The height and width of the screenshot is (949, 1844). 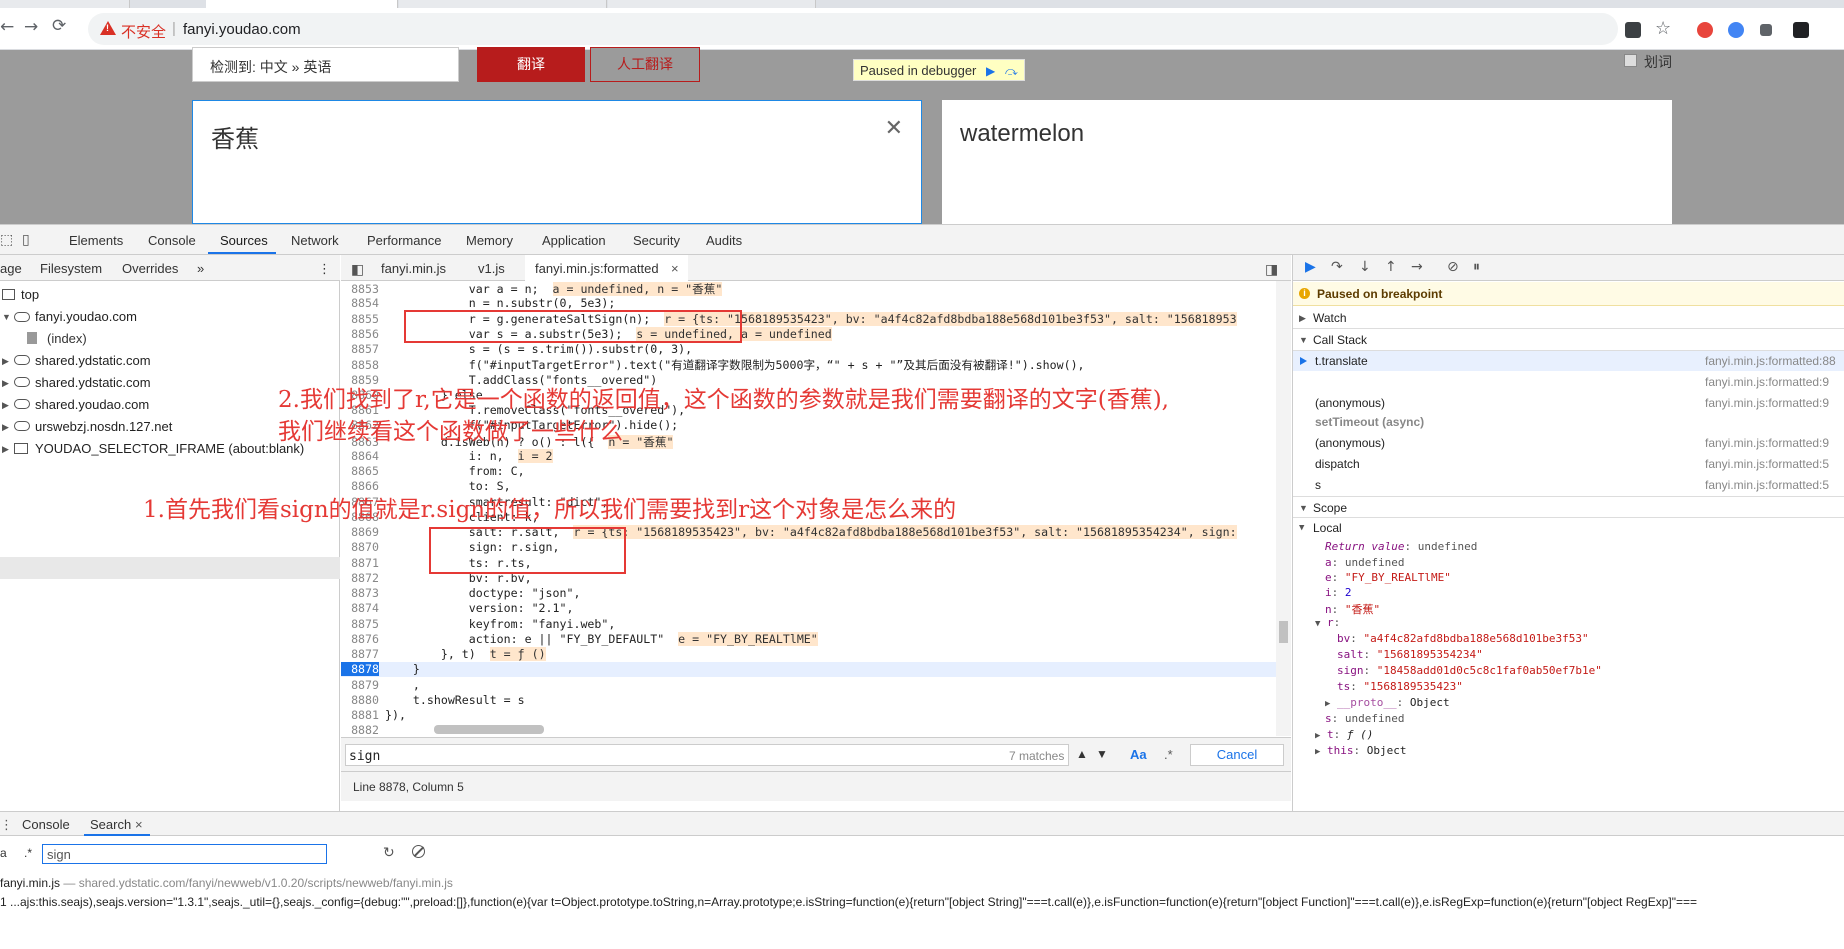 I want to click on tab-sources: Sources, so click(x=244, y=240).